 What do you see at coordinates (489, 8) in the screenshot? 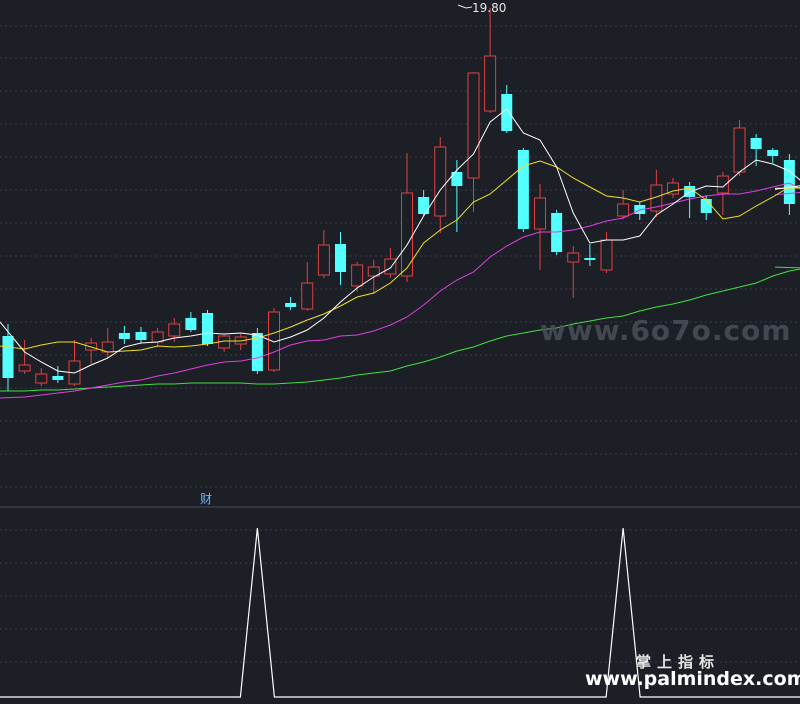
I see `peak-price-label: 19.80` at bounding box center [489, 8].